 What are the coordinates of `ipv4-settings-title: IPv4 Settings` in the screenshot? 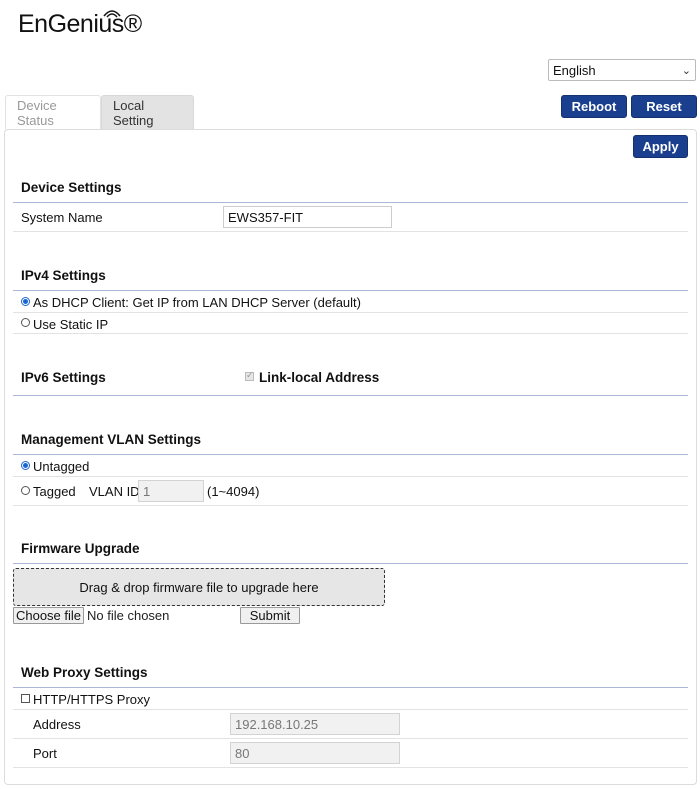 It's located at (63, 275).